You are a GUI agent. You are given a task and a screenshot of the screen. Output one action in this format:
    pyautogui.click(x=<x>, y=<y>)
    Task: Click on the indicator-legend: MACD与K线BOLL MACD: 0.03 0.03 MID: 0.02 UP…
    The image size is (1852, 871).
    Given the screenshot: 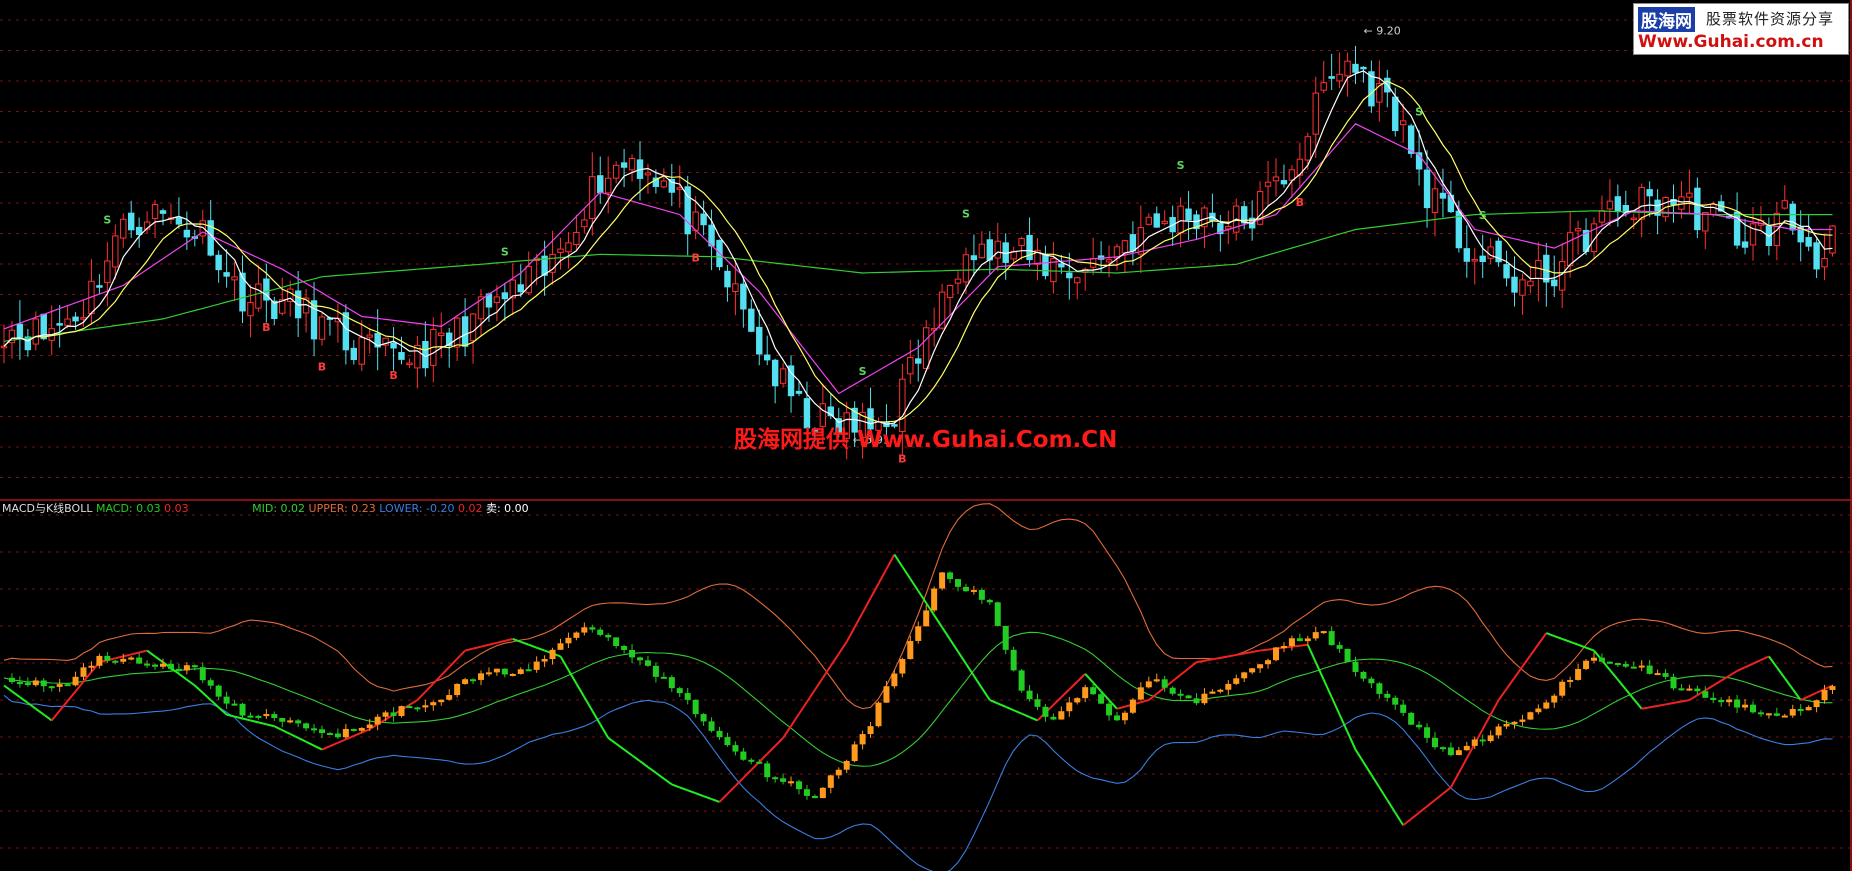 What is the action you would take?
    pyautogui.click(x=265, y=508)
    